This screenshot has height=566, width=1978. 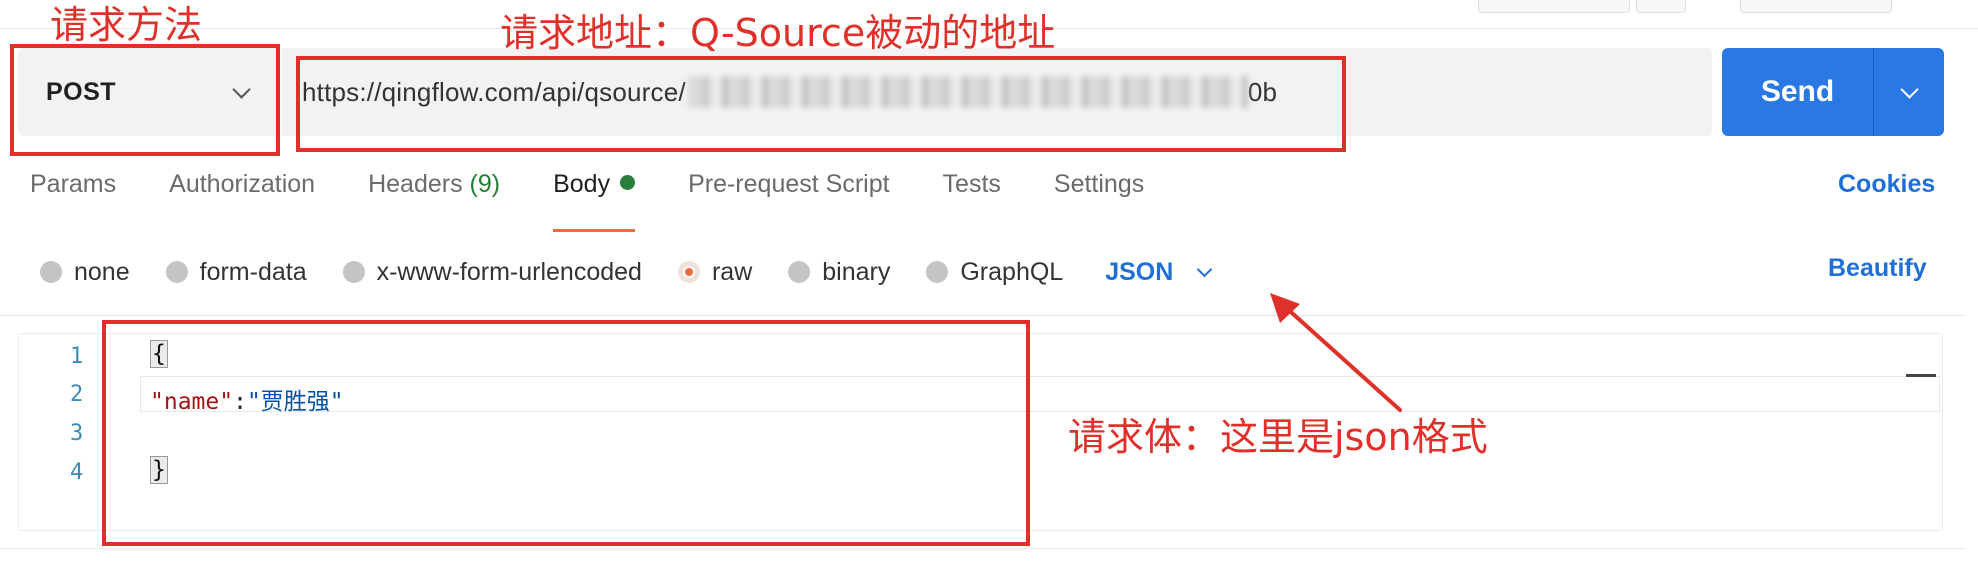 What do you see at coordinates (789, 184) in the screenshot?
I see `tab-label: Pre-request Script` at bounding box center [789, 184].